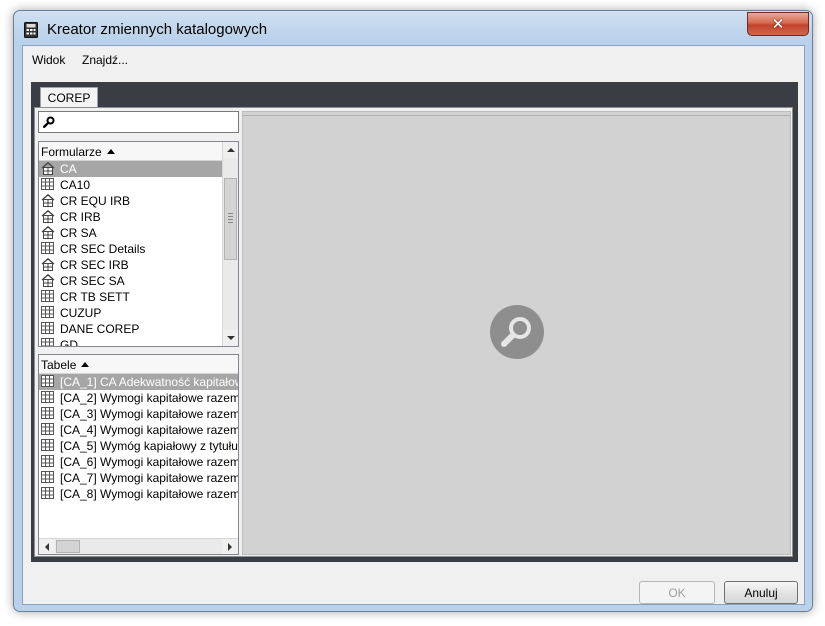  What do you see at coordinates (149, 430) in the screenshot?
I see `list-item-label: [CA_4] Wymogi kapitałowe razem` at bounding box center [149, 430].